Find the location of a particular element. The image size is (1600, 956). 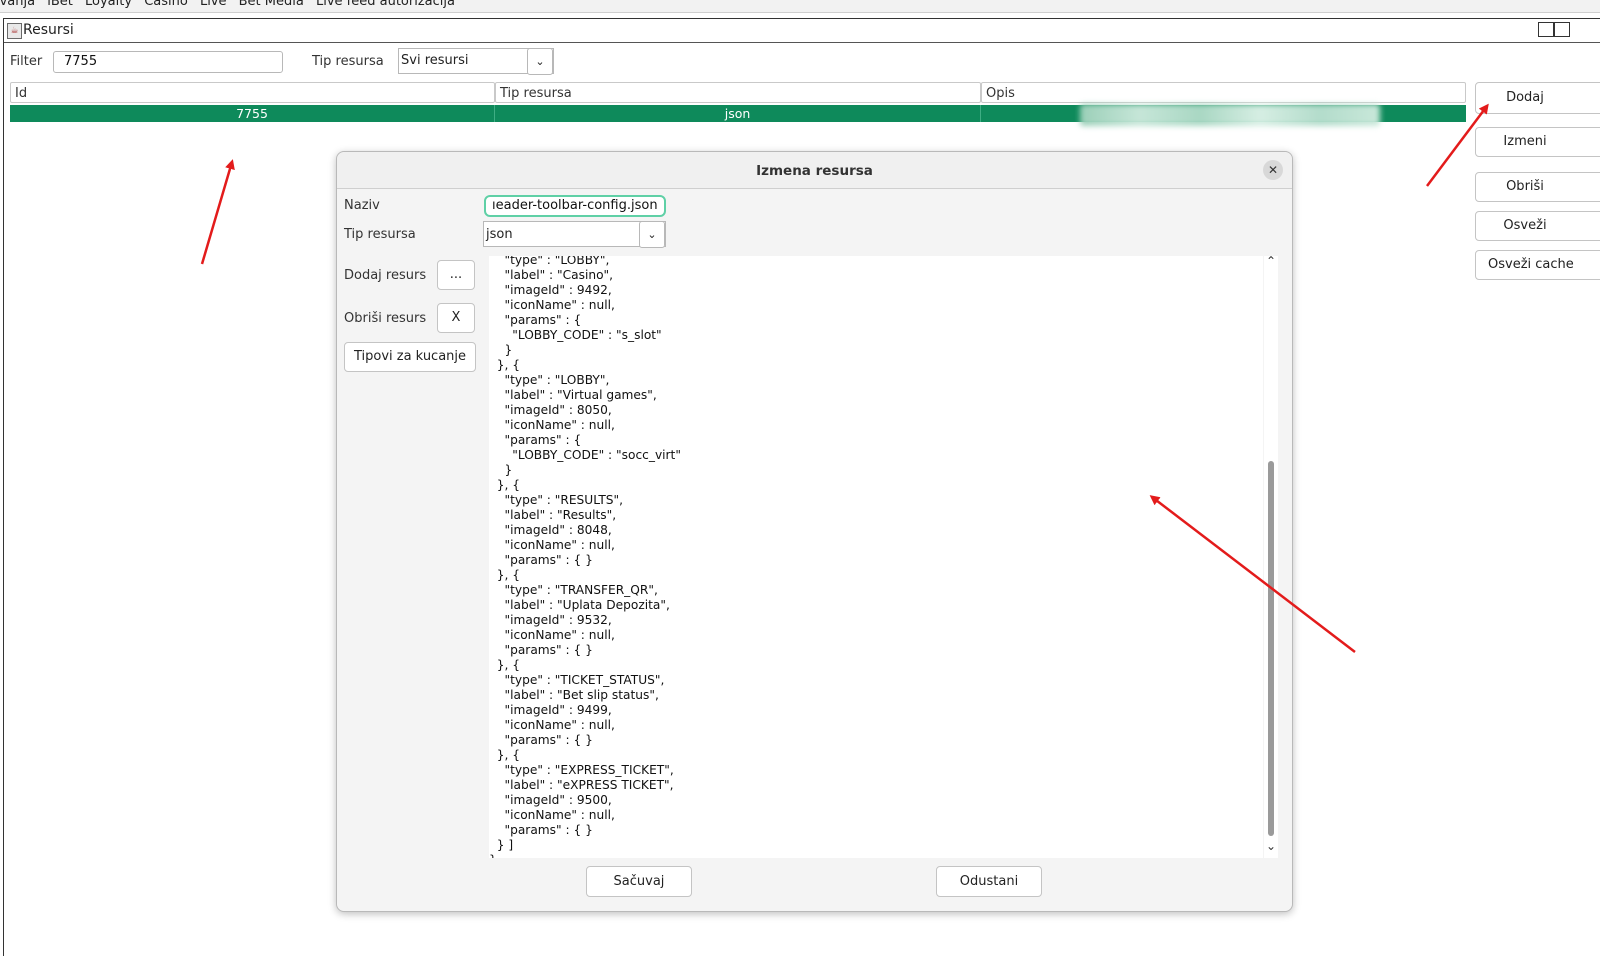

naziv-input: ıeader-toolbar-config.json is located at coordinates (575, 206).